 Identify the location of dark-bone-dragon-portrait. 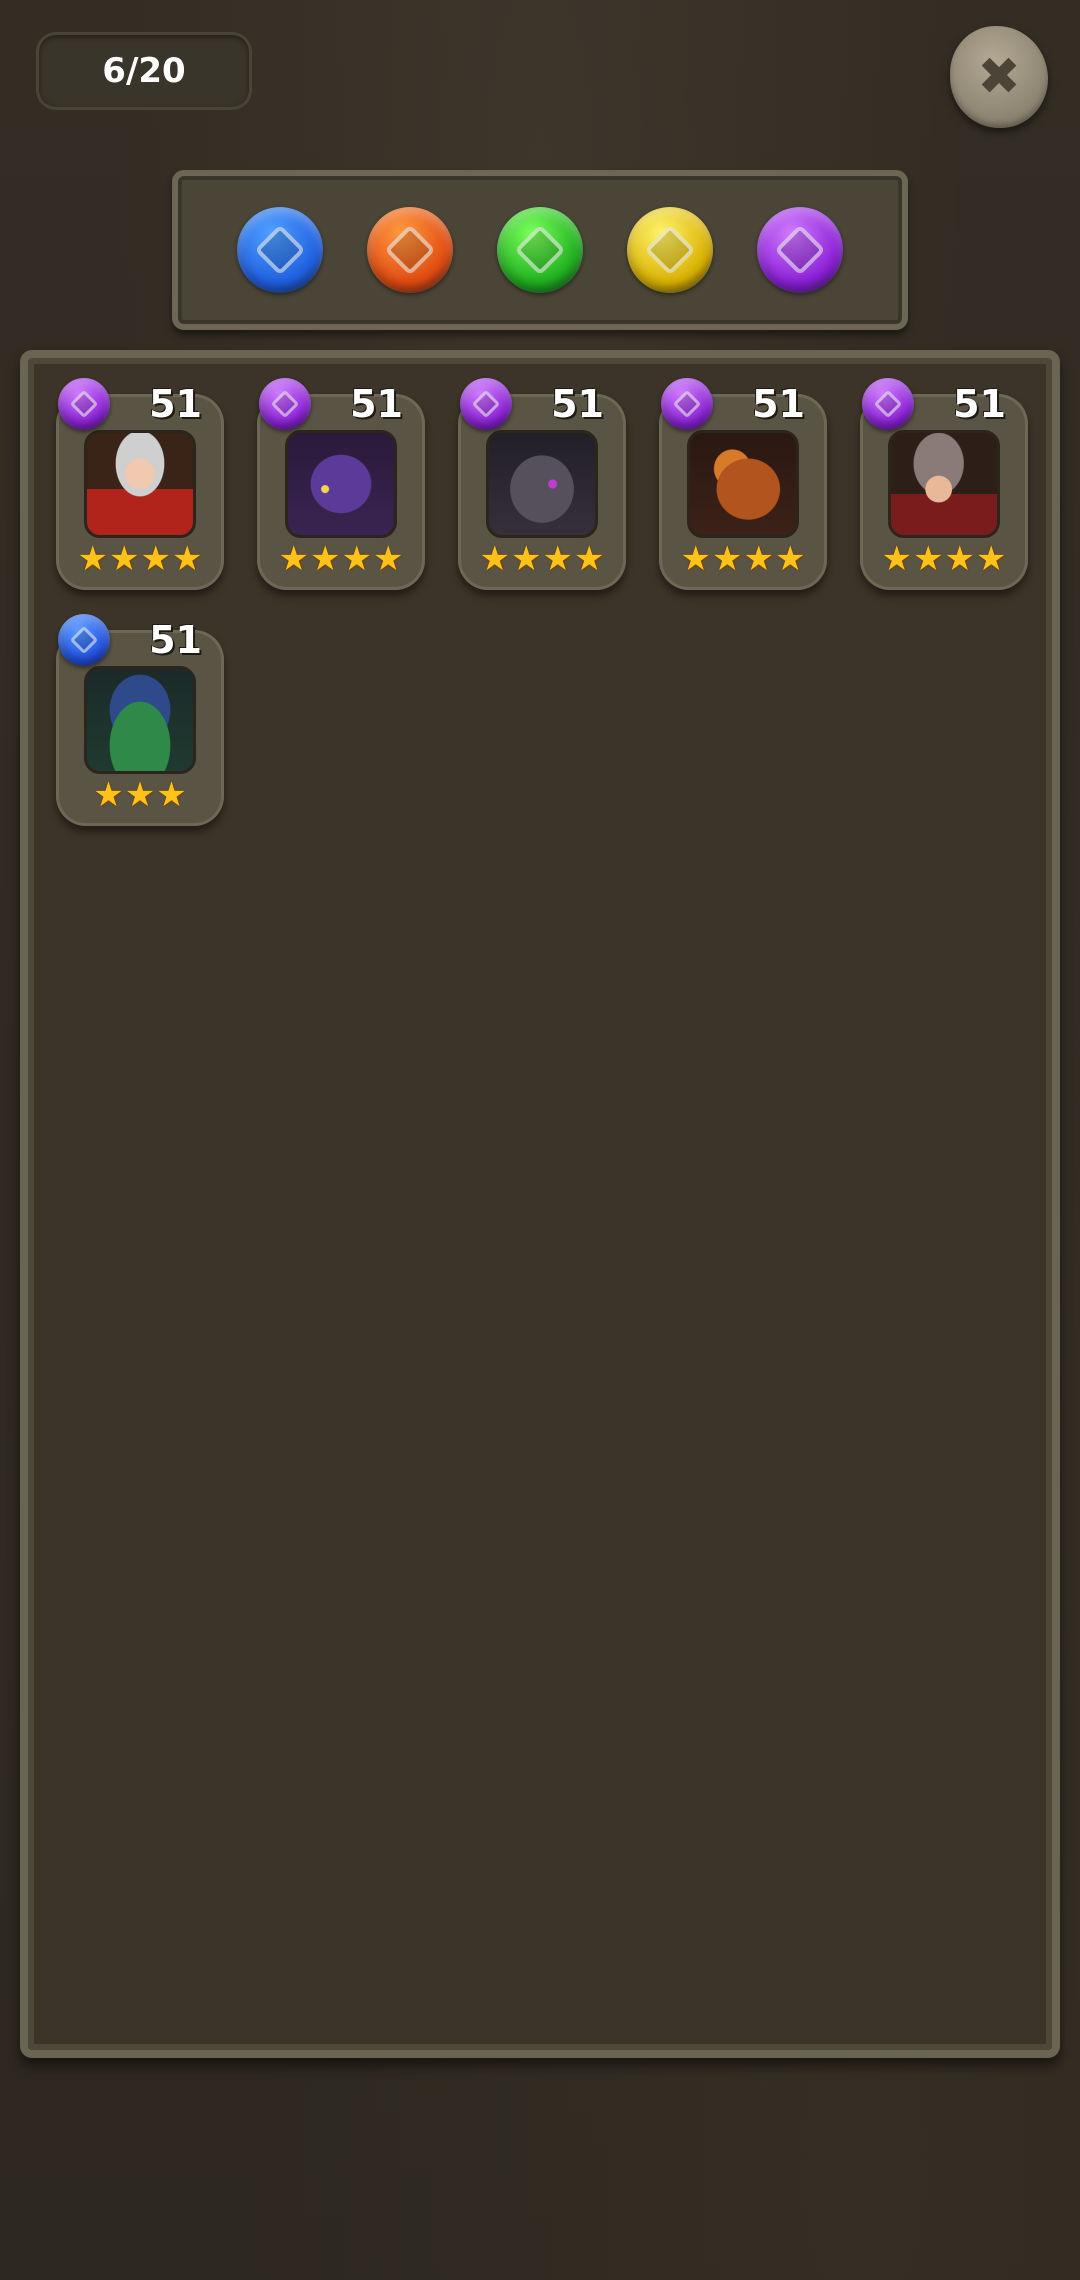
(542, 484).